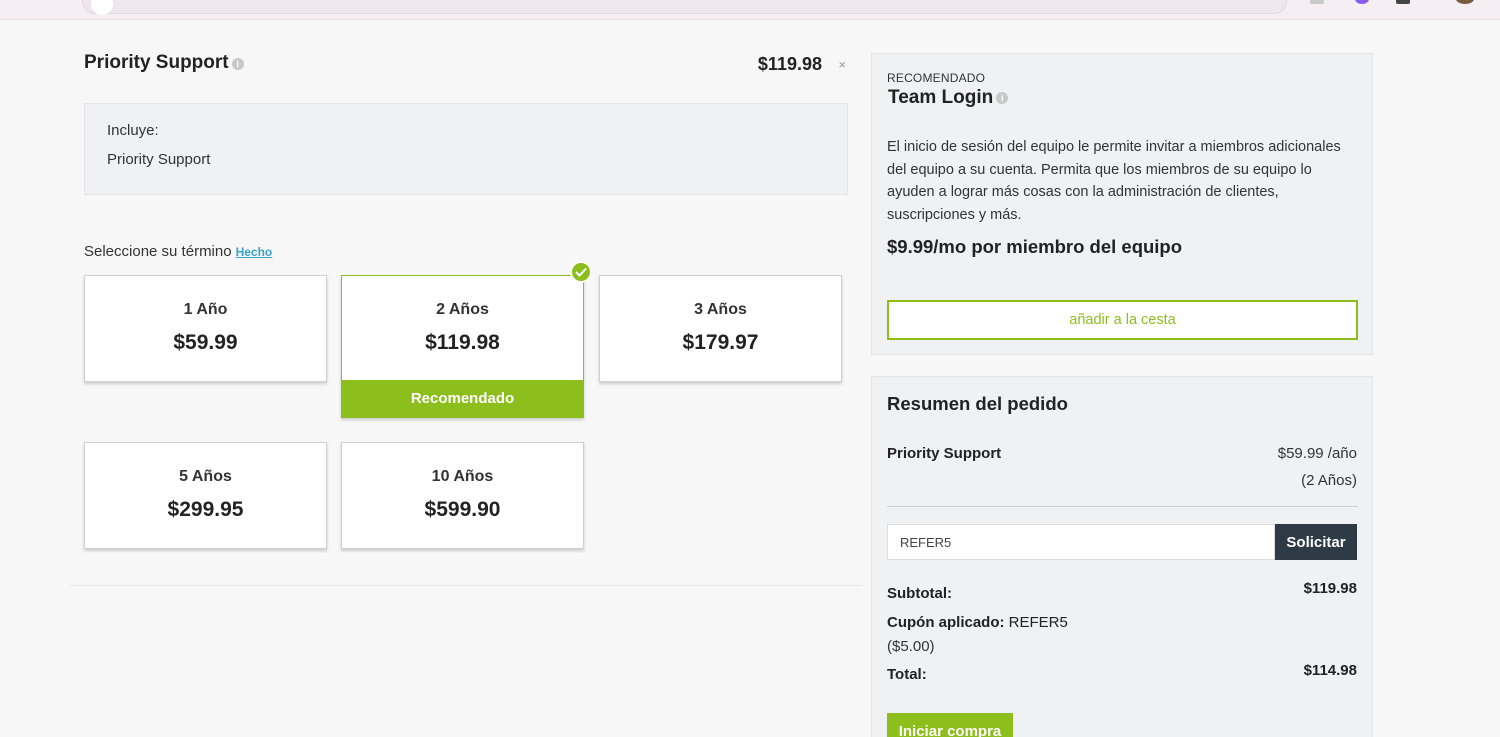 This screenshot has height=737, width=1500. What do you see at coordinates (1329, 480) in the screenshot?
I see `summary-item-term: (2 Años)` at bounding box center [1329, 480].